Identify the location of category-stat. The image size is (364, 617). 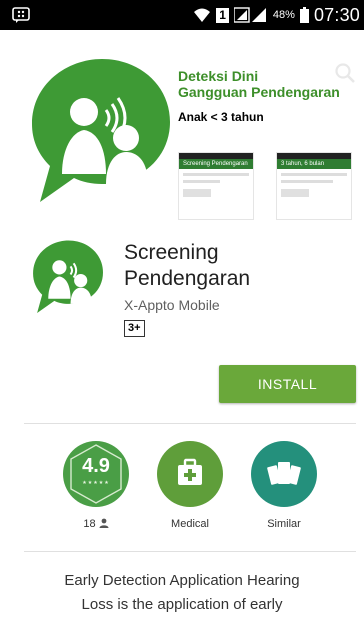
(190, 474).